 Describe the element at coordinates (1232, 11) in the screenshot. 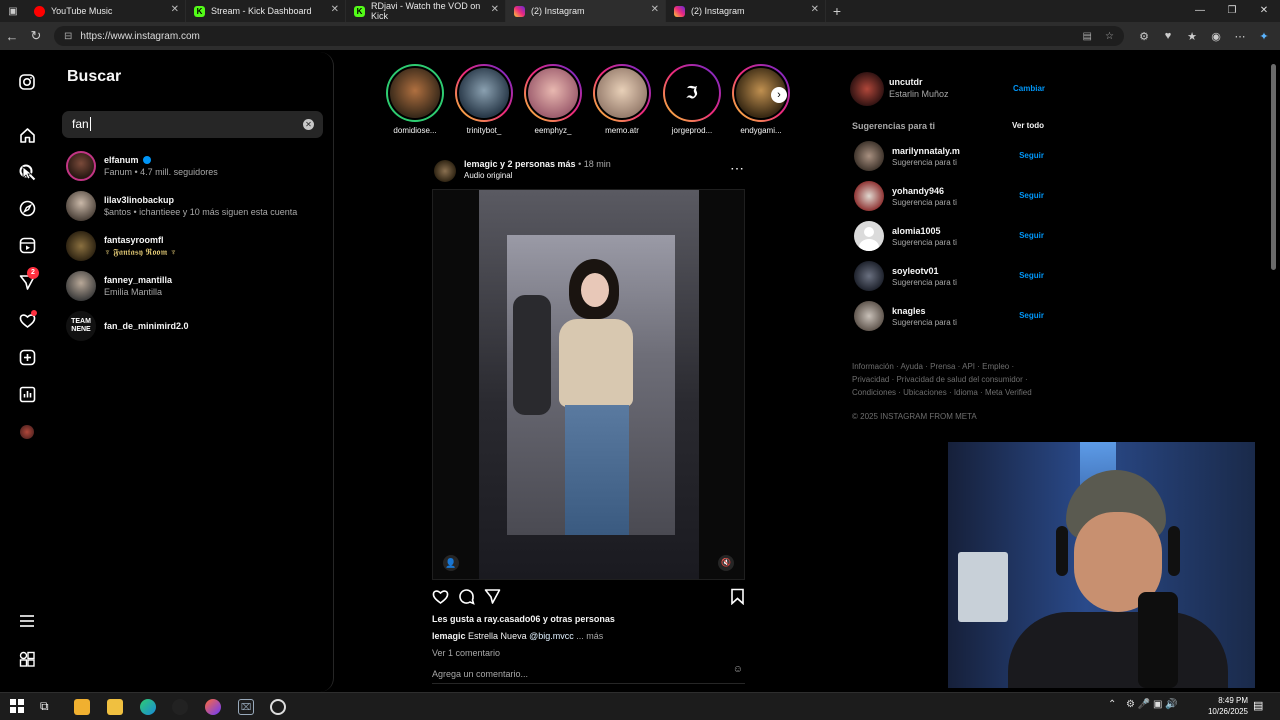

I see `maximize-icon: ❐` at that location.